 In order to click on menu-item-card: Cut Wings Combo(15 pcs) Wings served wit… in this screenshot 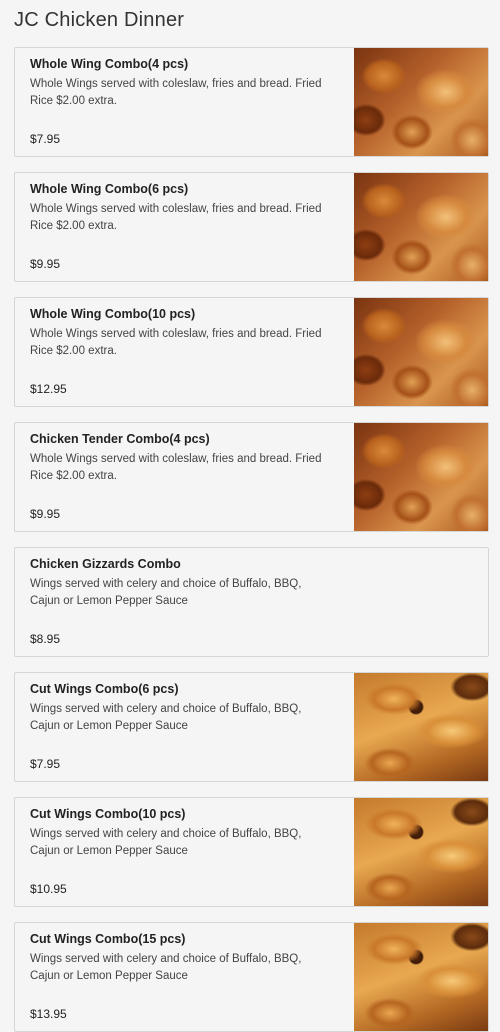, I will do `click(251, 977)`.